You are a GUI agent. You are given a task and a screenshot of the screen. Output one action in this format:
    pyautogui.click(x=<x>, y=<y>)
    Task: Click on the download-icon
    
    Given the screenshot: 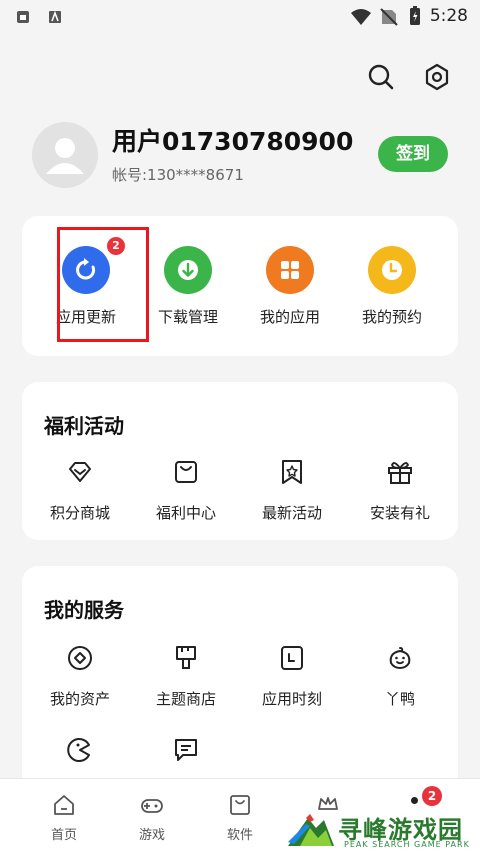 What is the action you would take?
    pyautogui.click(x=188, y=270)
    